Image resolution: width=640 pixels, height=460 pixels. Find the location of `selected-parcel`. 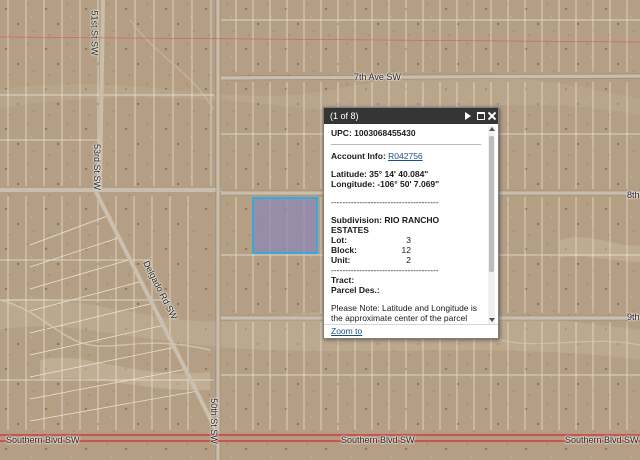

selected-parcel is located at coordinates (285, 225).